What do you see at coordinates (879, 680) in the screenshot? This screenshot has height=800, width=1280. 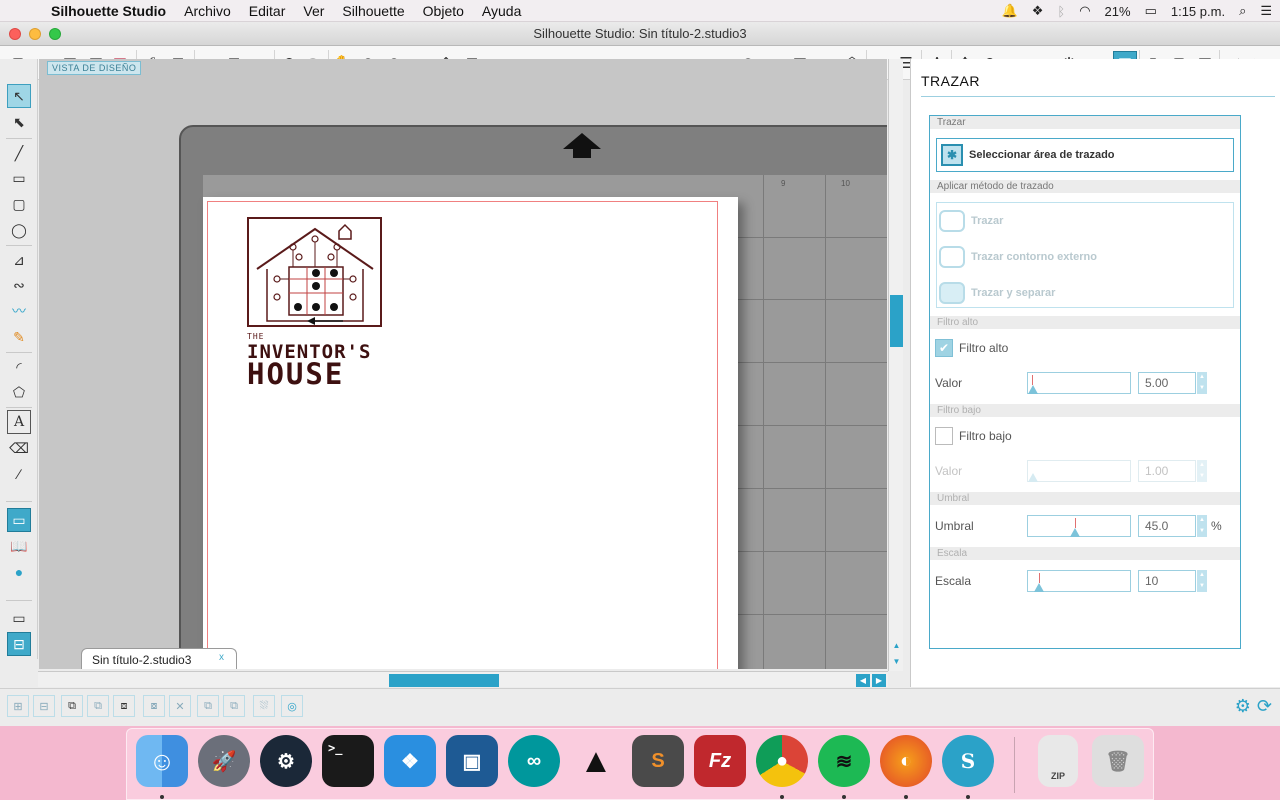 I see `scroll-right-icon: ▶` at bounding box center [879, 680].